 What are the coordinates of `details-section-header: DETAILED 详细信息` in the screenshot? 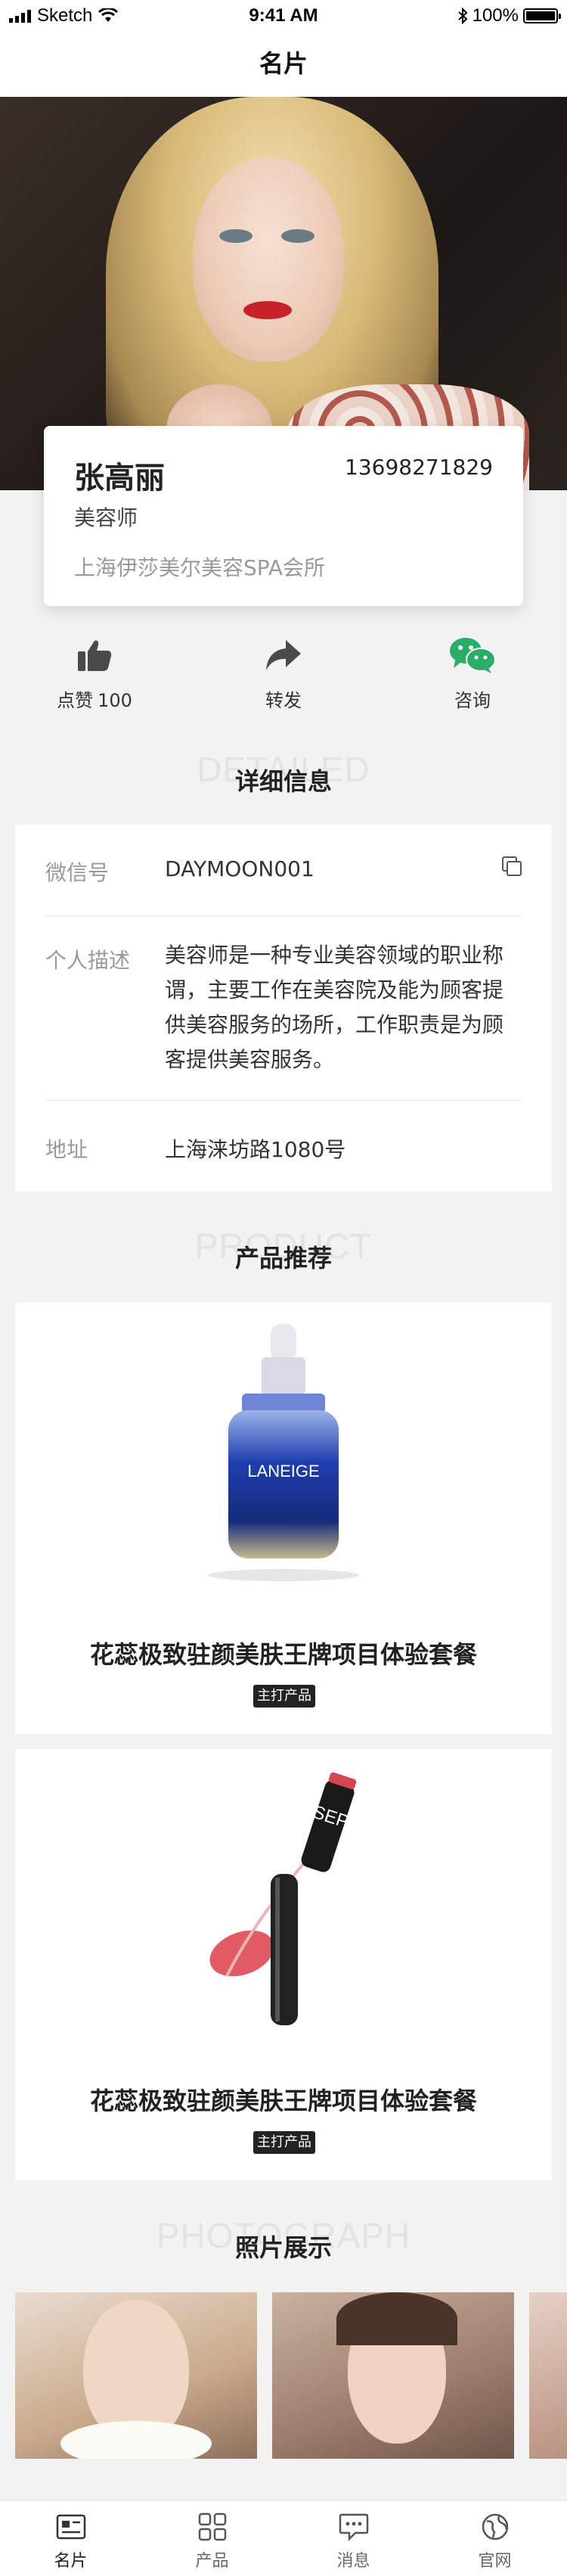 It's located at (283, 779).